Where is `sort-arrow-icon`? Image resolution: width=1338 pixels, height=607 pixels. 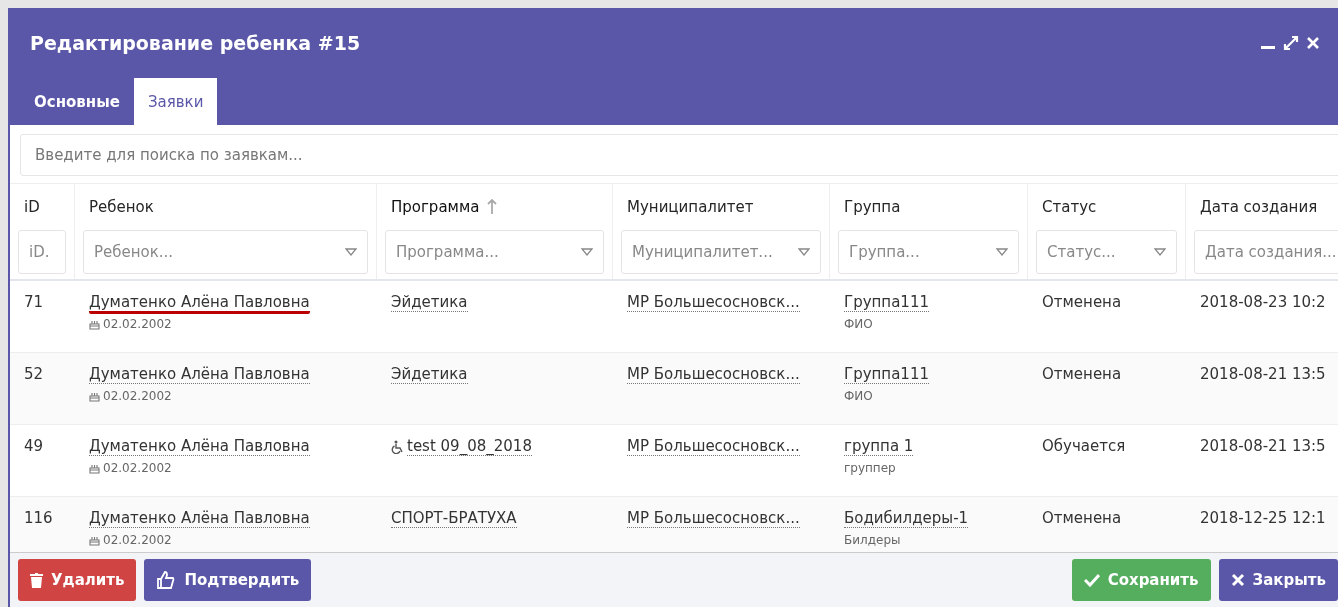 sort-arrow-icon is located at coordinates (492, 207).